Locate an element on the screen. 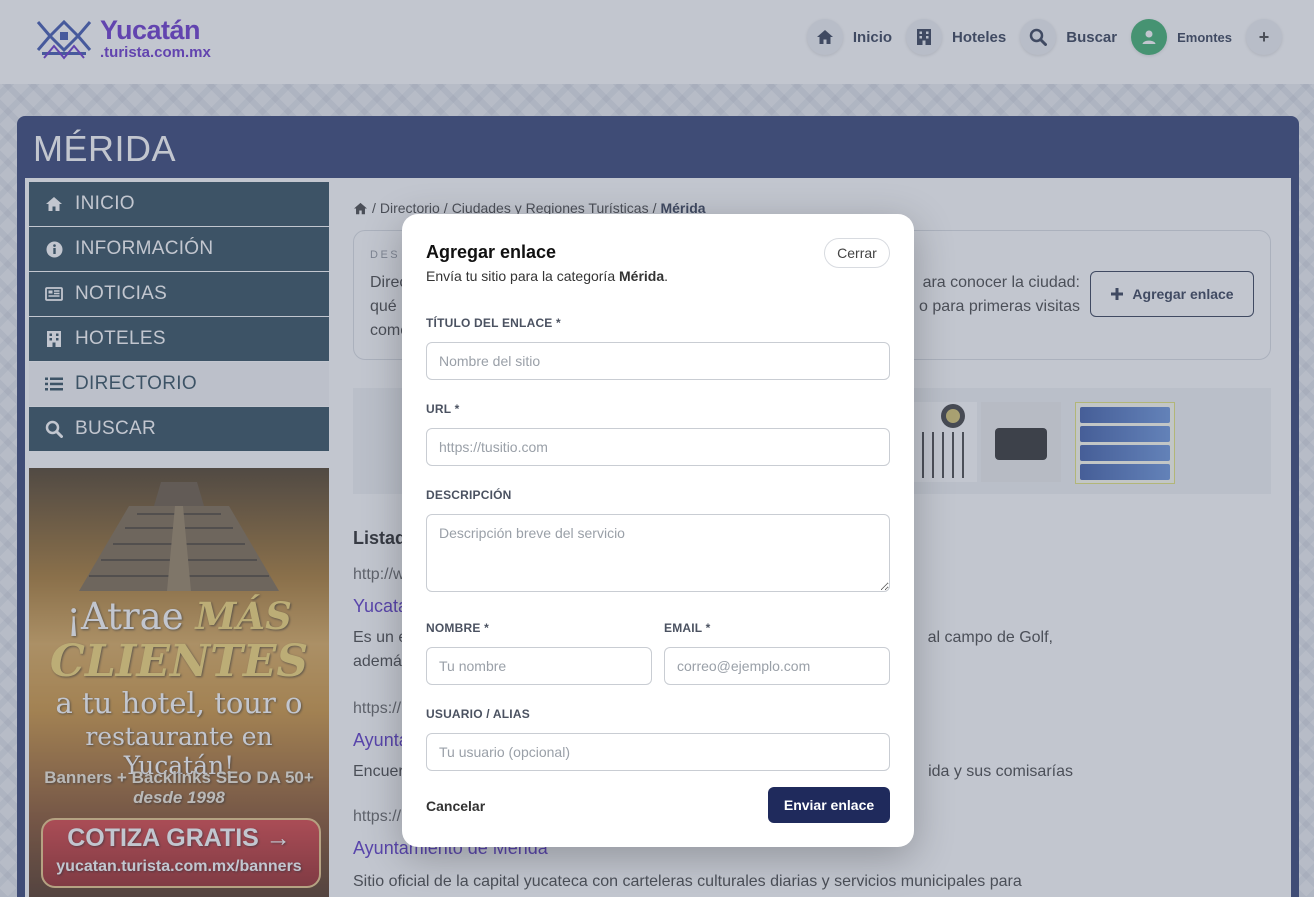 Image resolution: width=1314 pixels, height=897 pixels. modal-subtitle: Envía tu sitio para la categoría Mérida. is located at coordinates (547, 276).